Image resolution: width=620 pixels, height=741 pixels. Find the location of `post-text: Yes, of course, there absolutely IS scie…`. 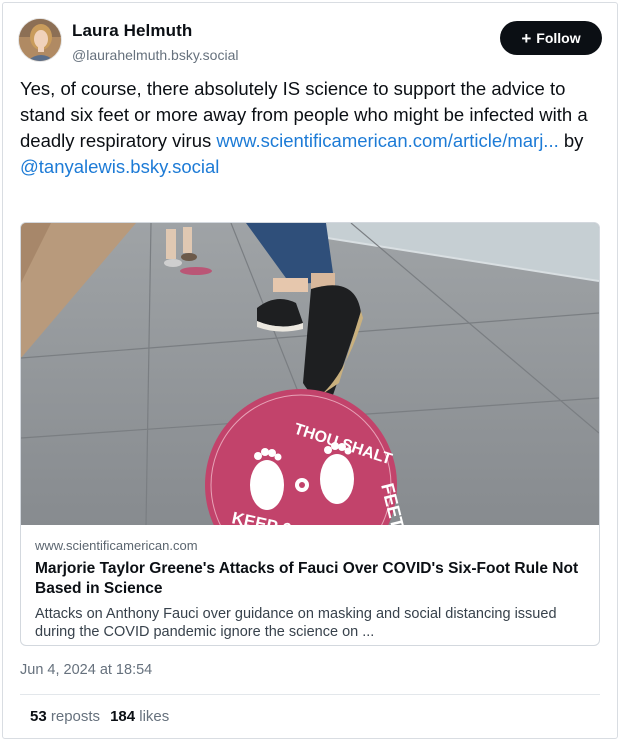

post-text: Yes, of course, there absolutely IS scie… is located at coordinates (310, 128).